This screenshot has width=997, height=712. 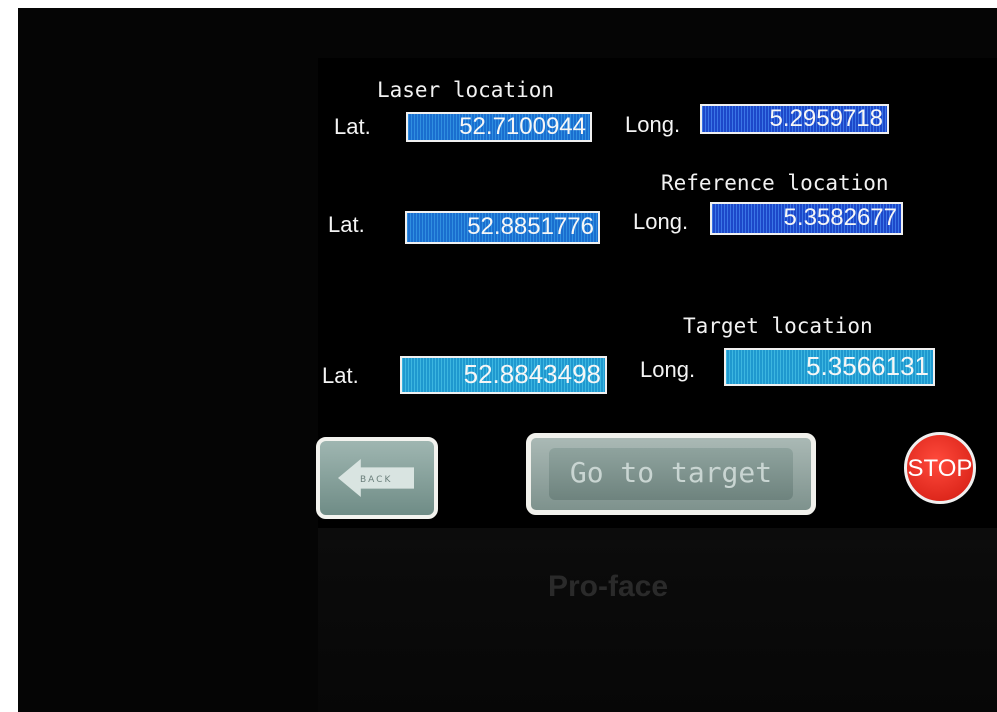 I want to click on back-button-label: BACK, so click(x=376, y=480).